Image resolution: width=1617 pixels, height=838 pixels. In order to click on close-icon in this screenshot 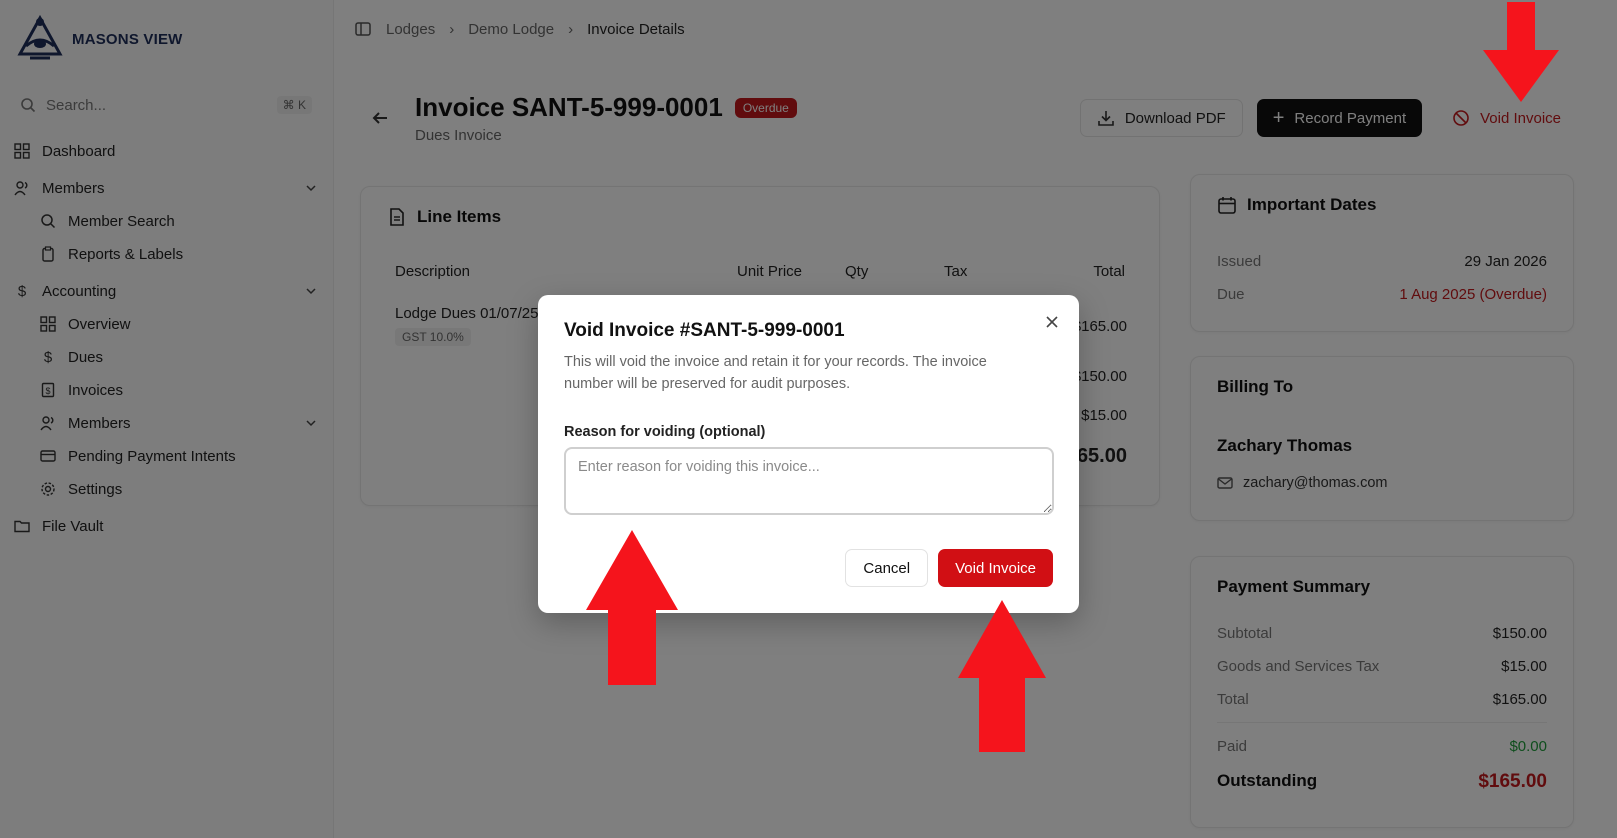, I will do `click(1052, 322)`.